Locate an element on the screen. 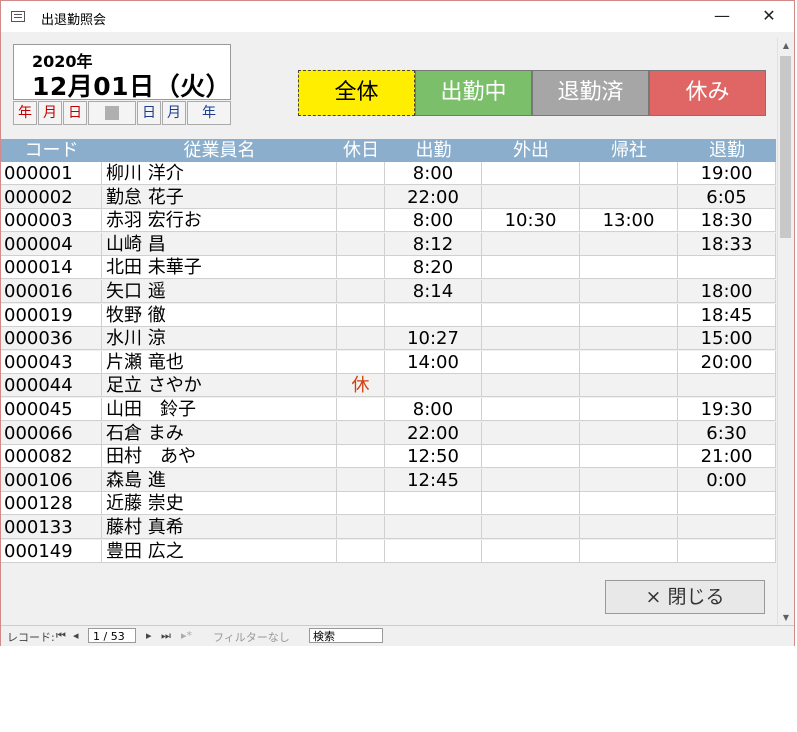  cell-leave: 18:00 is located at coordinates (727, 291).